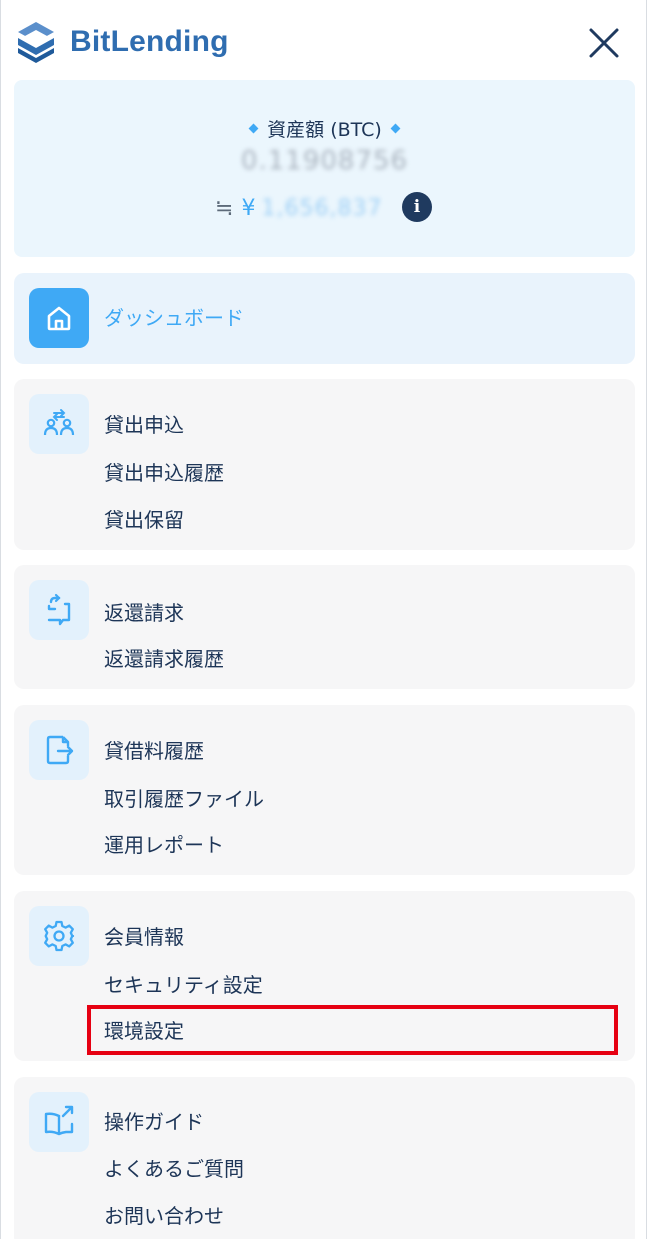 The width and height of the screenshot is (647, 1239). I want to click on app-name: BitLending, so click(149, 41).